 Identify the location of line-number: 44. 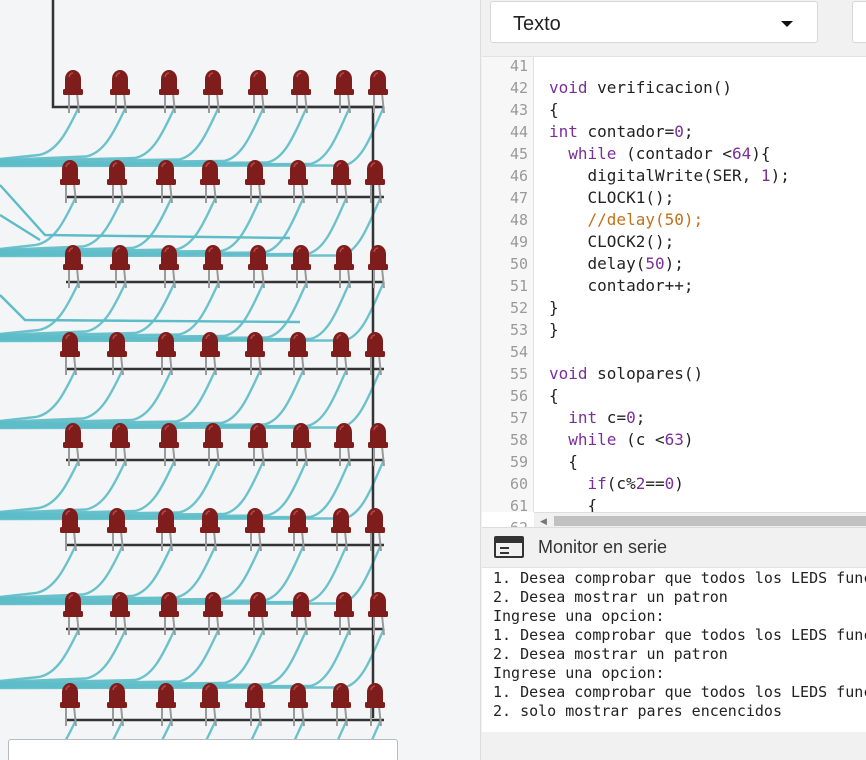
(518, 132).